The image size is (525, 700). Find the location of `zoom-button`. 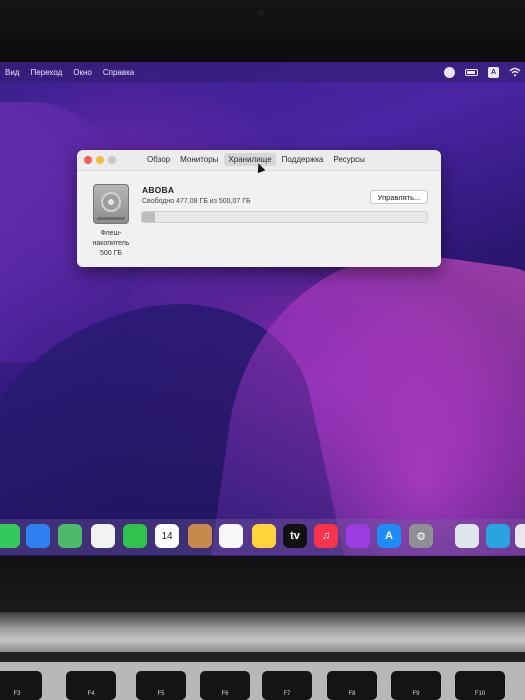

zoom-button is located at coordinates (112, 160).